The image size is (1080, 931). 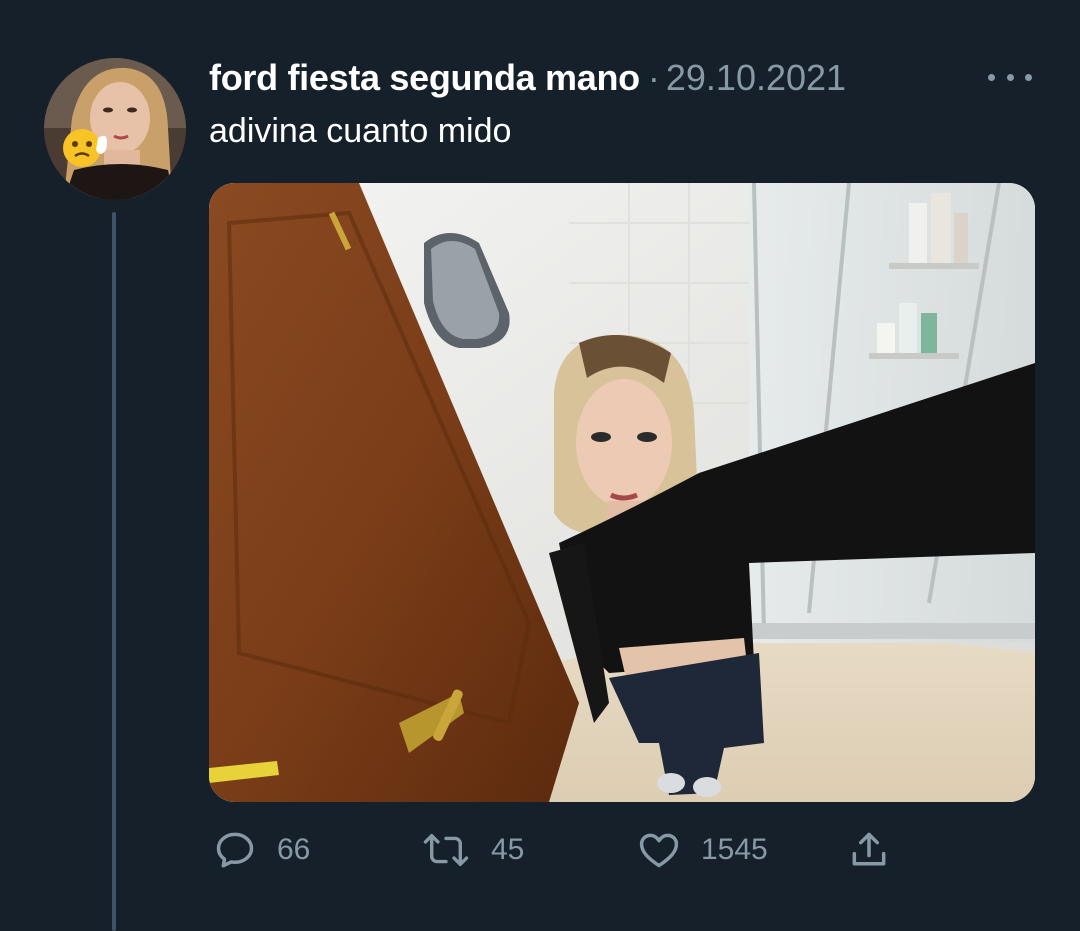 I want to click on heart-icon, so click(x=659, y=850).